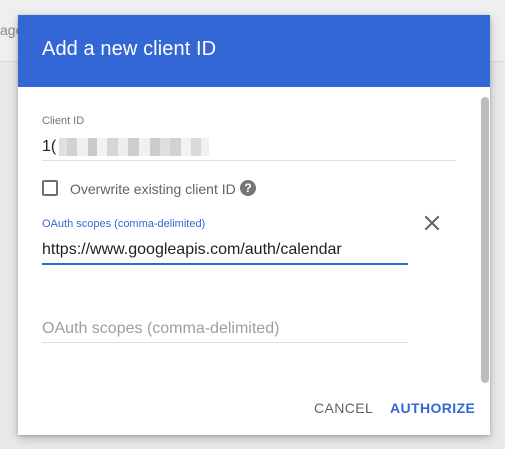  I want to click on oauth-scope-input-2: OAuth scopes (comma-delimited), so click(160, 329).